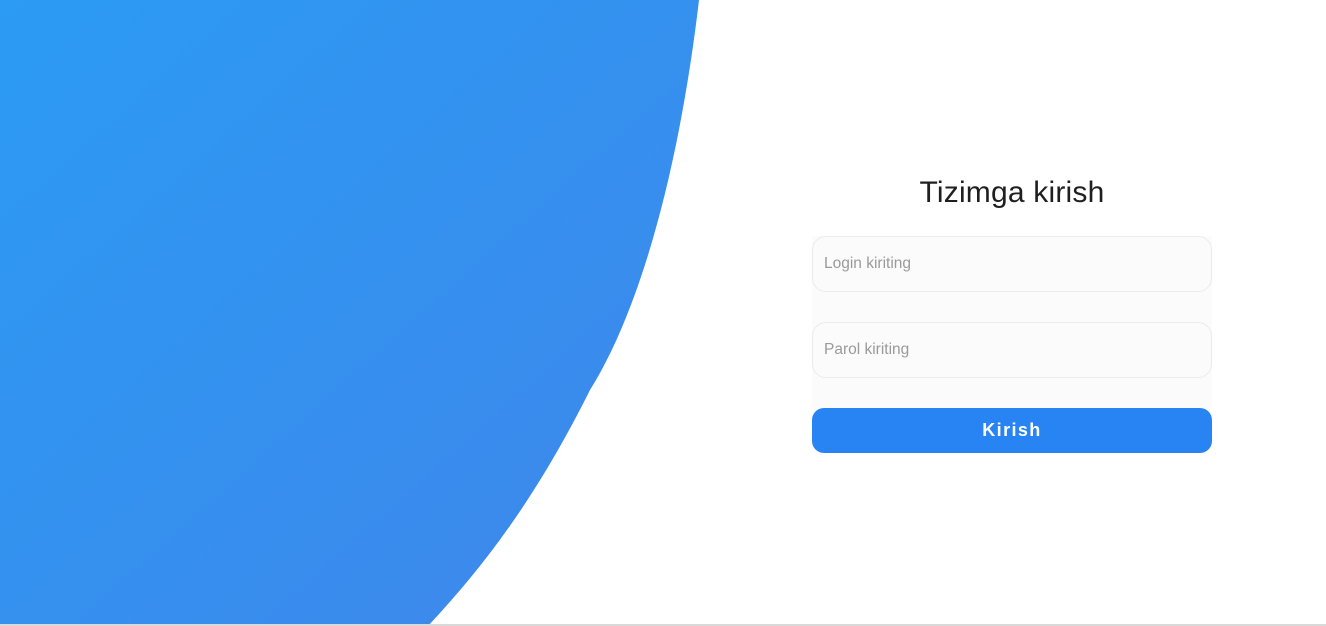 The width and height of the screenshot is (1326, 626). What do you see at coordinates (1012, 430) in the screenshot?
I see `login-button: Kirish` at bounding box center [1012, 430].